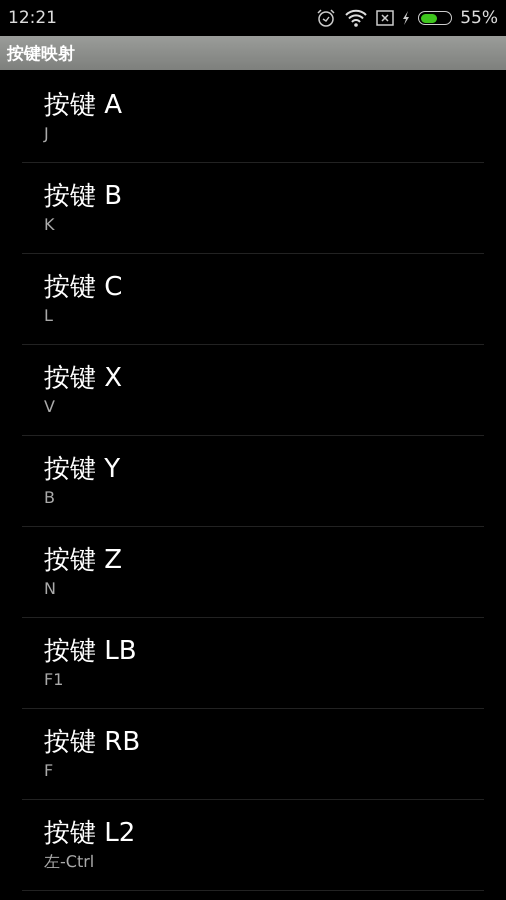  What do you see at coordinates (49, 316) in the screenshot?
I see `item-value: L` at bounding box center [49, 316].